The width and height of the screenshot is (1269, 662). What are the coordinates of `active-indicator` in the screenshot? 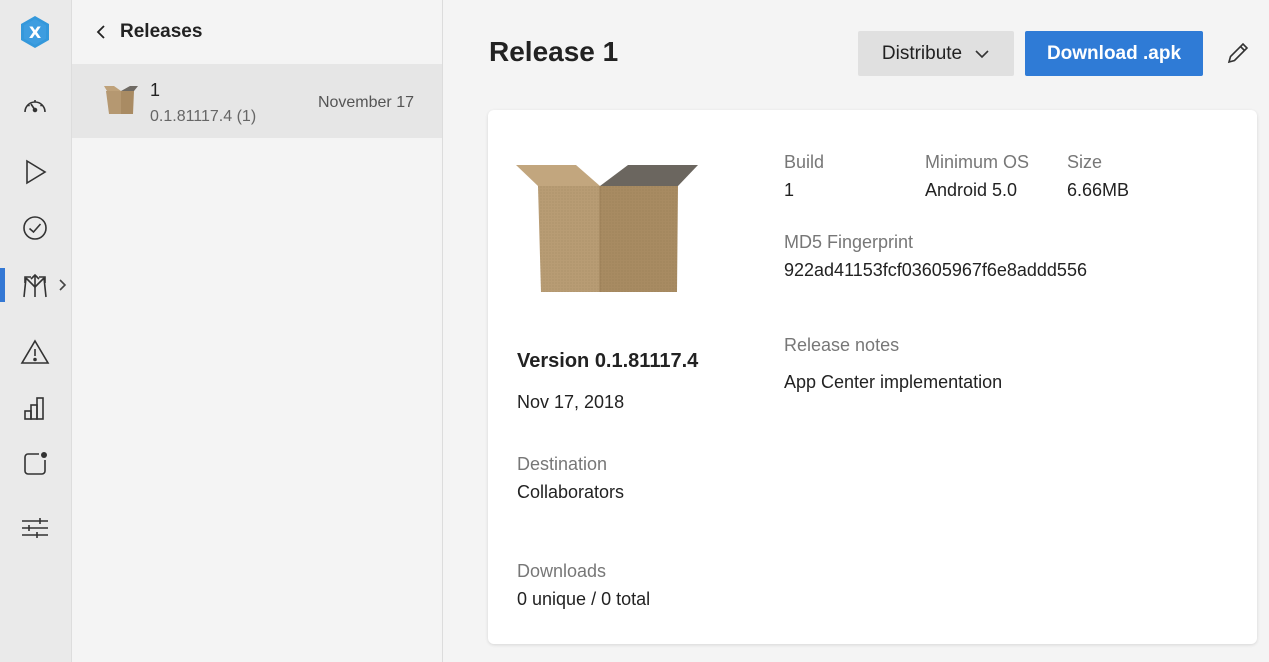 It's located at (2, 285).